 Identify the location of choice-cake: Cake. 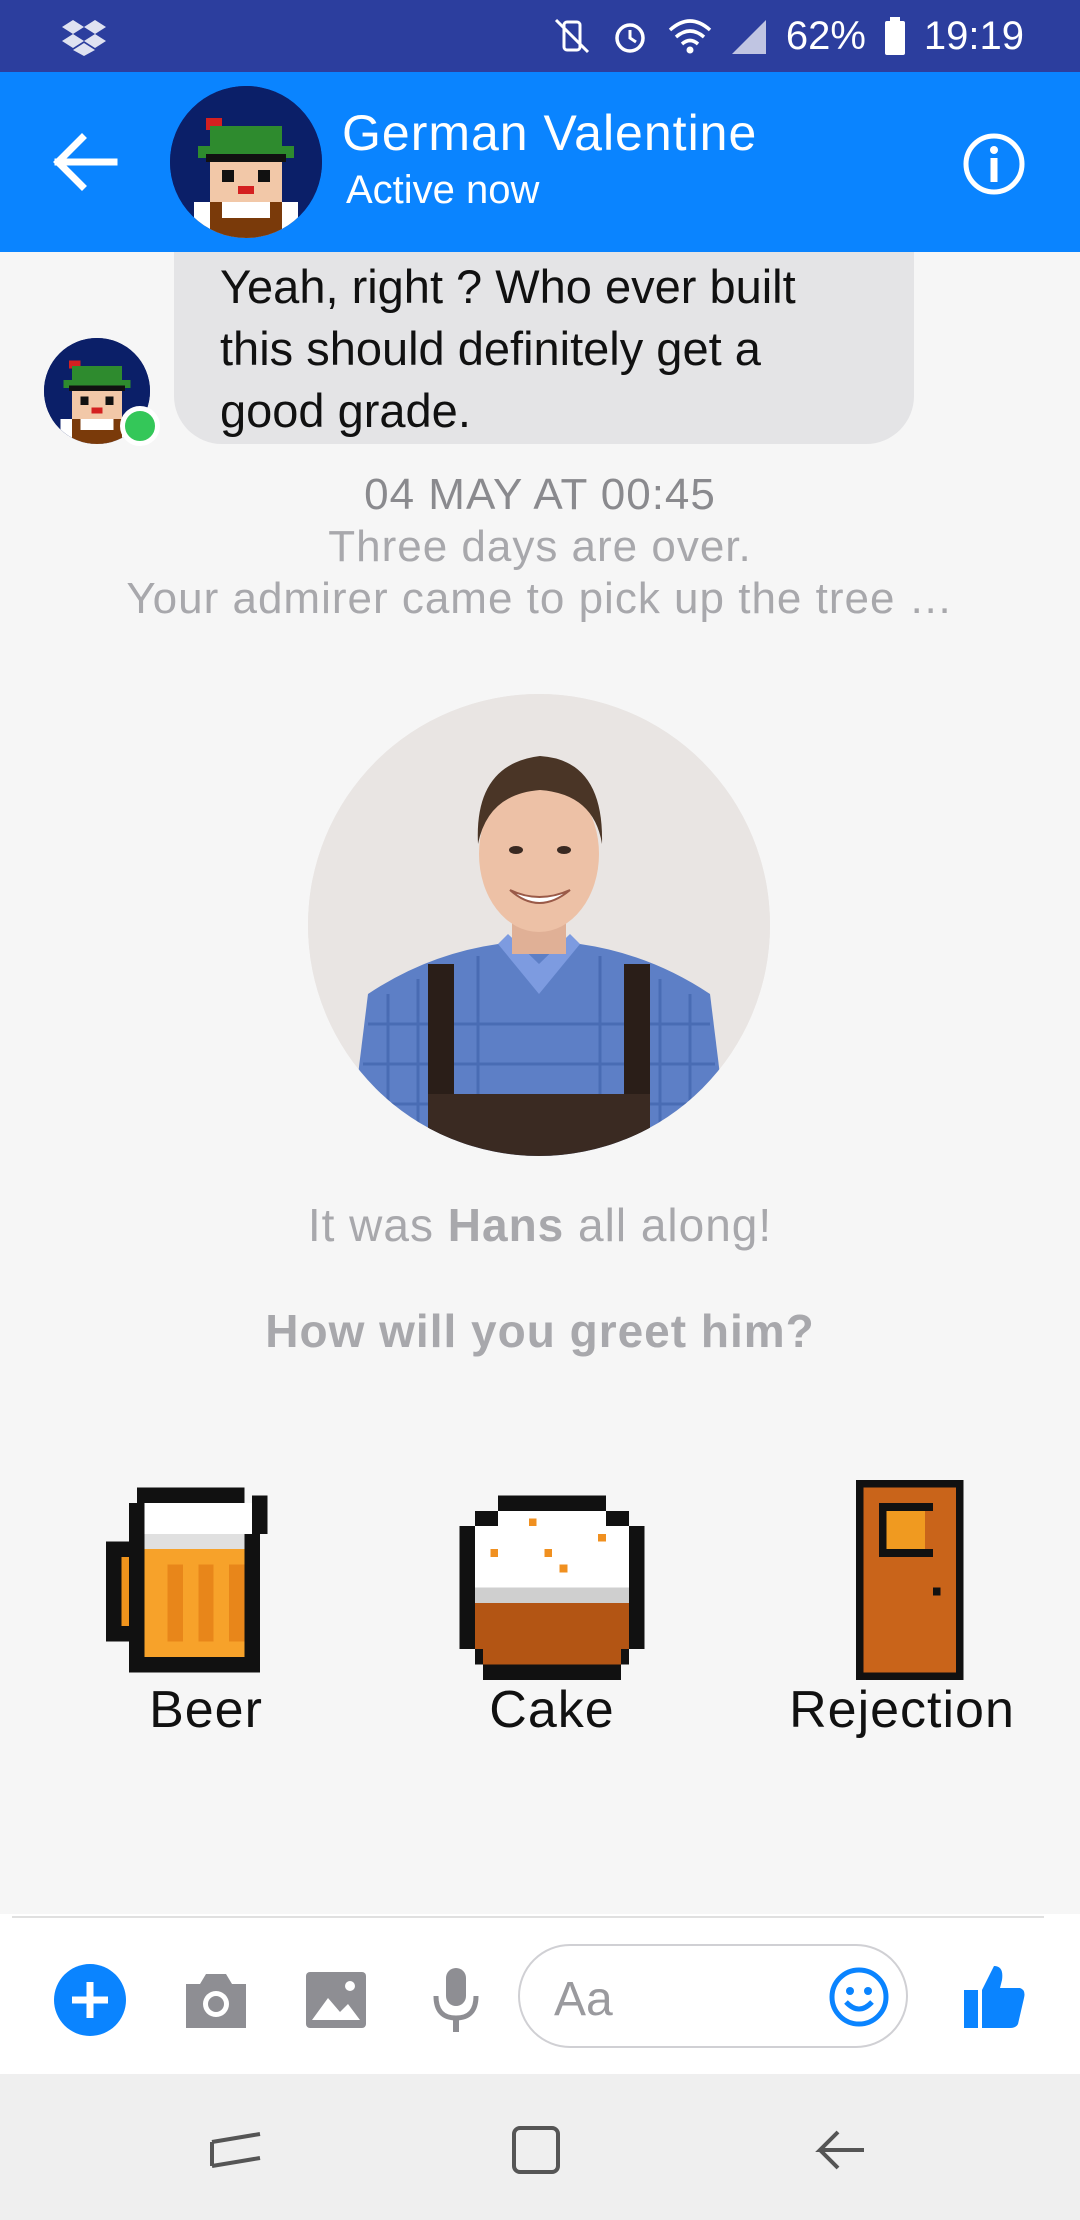
(552, 1610).